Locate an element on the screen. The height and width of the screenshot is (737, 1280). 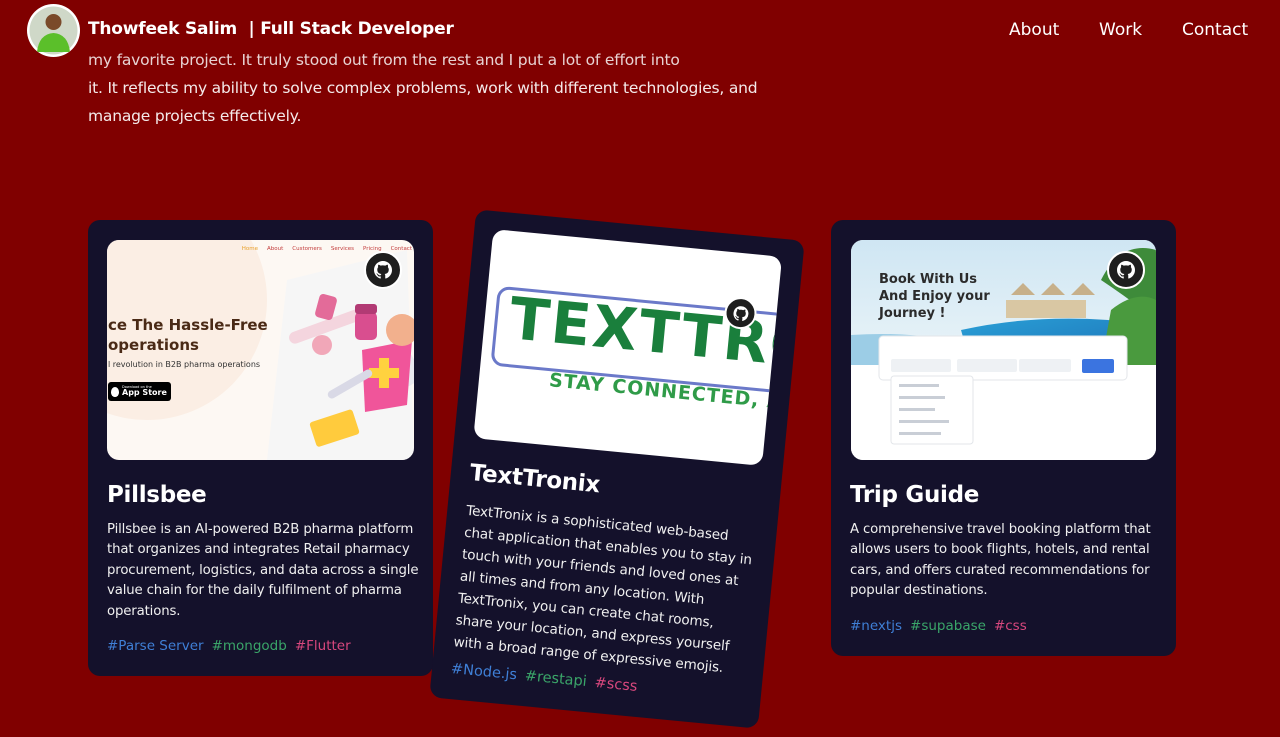
tag: #nextjs is located at coordinates (876, 626).